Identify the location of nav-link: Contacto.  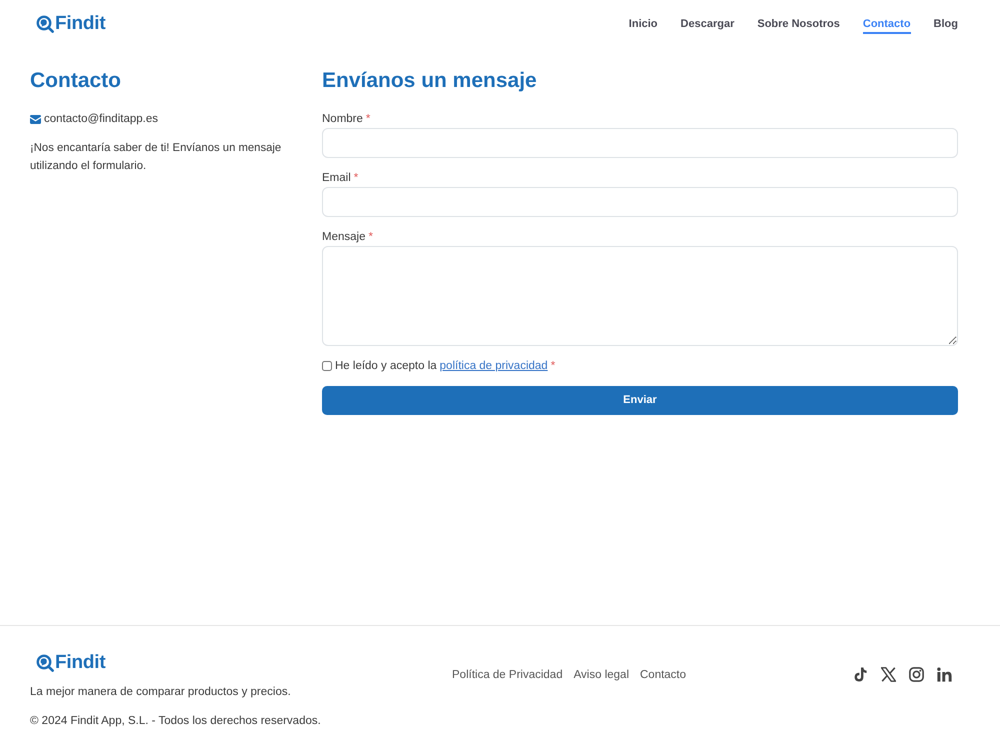
(886, 24).